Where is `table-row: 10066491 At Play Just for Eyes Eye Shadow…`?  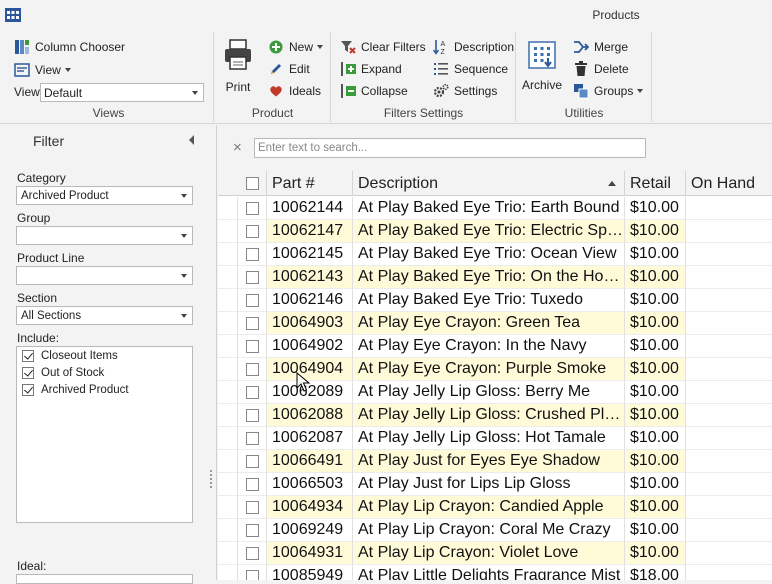 table-row: 10066491 At Play Just for Eyes Eye Shadow… is located at coordinates (495, 461).